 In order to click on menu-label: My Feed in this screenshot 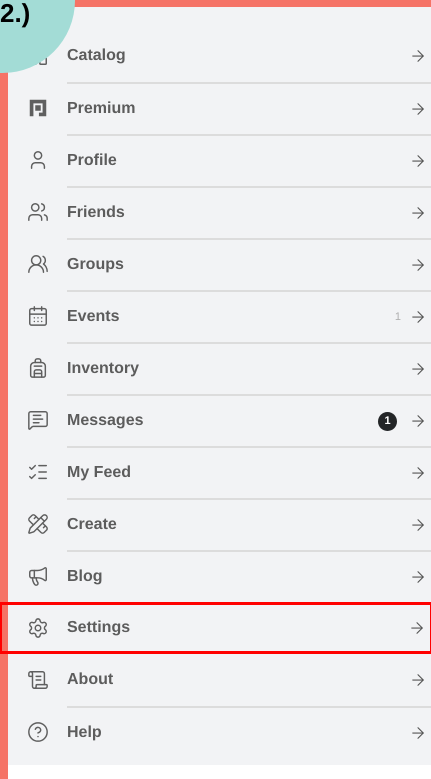, I will do `click(99, 473)`.